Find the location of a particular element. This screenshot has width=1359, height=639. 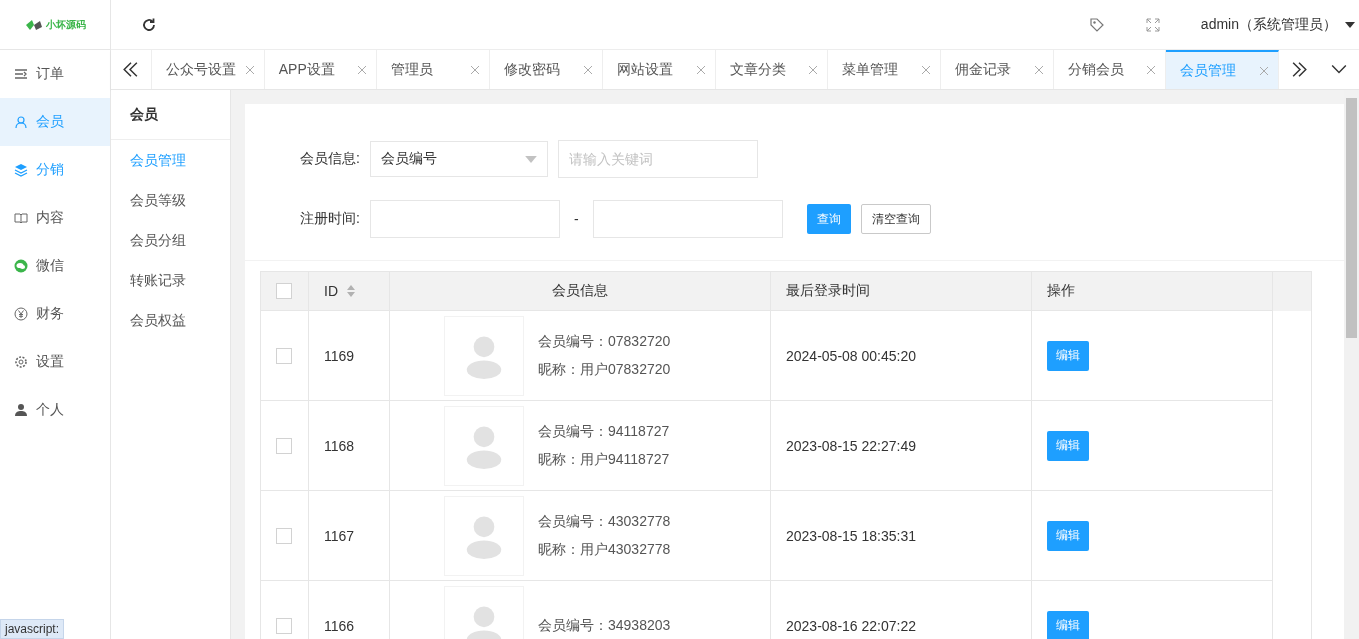

column-header: 最后登录时间 is located at coordinates (828, 291).